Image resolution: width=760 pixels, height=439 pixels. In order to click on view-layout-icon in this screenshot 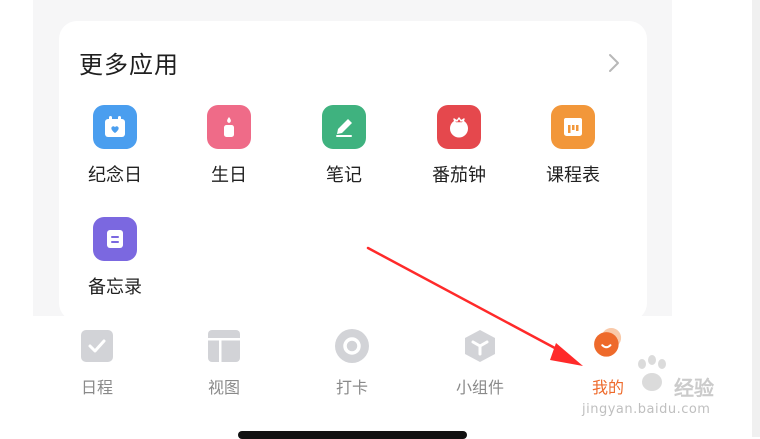, I will do `click(224, 346)`.